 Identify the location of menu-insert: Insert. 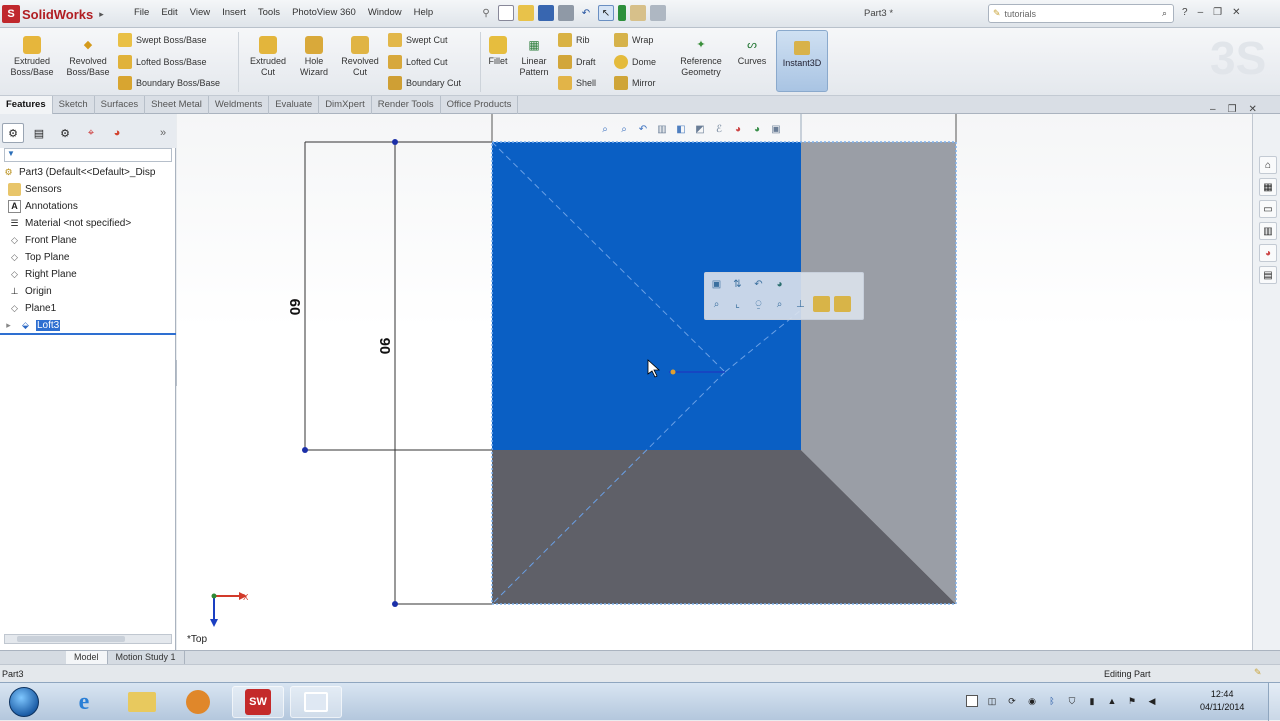
(234, 12).